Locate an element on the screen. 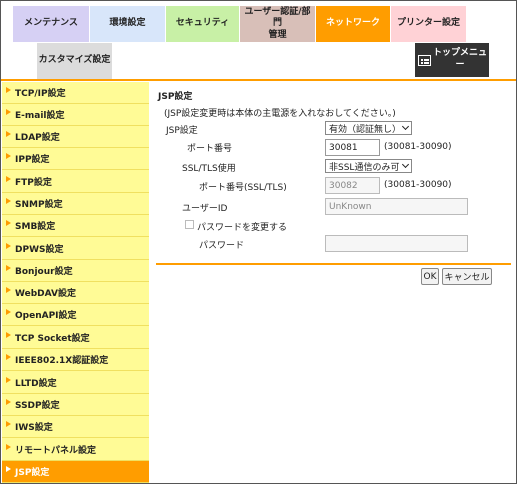  sidebar-item-dpws: DPWS設定 is located at coordinates (75, 249).